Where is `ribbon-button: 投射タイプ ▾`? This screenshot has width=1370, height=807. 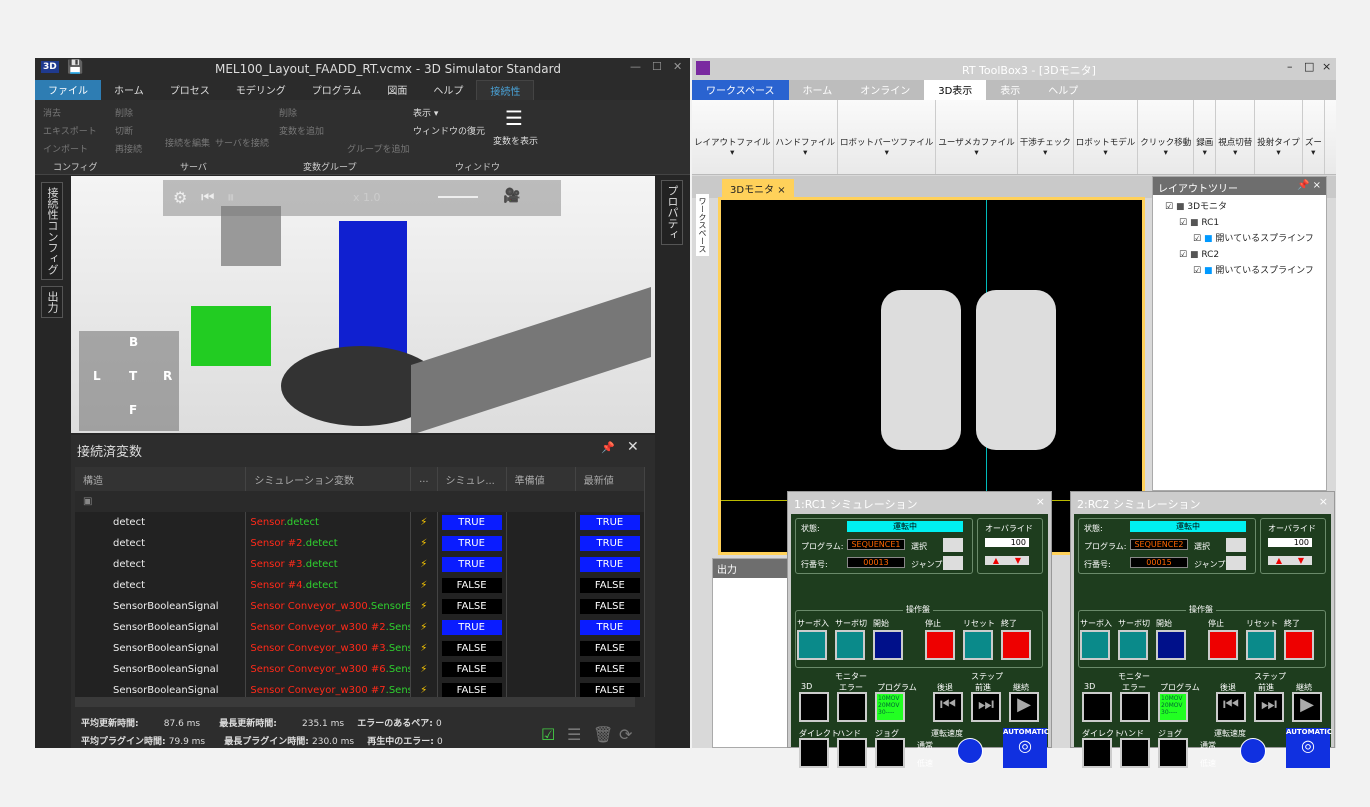
ribbon-button: 投射タイプ ▾ is located at coordinates (1279, 137).